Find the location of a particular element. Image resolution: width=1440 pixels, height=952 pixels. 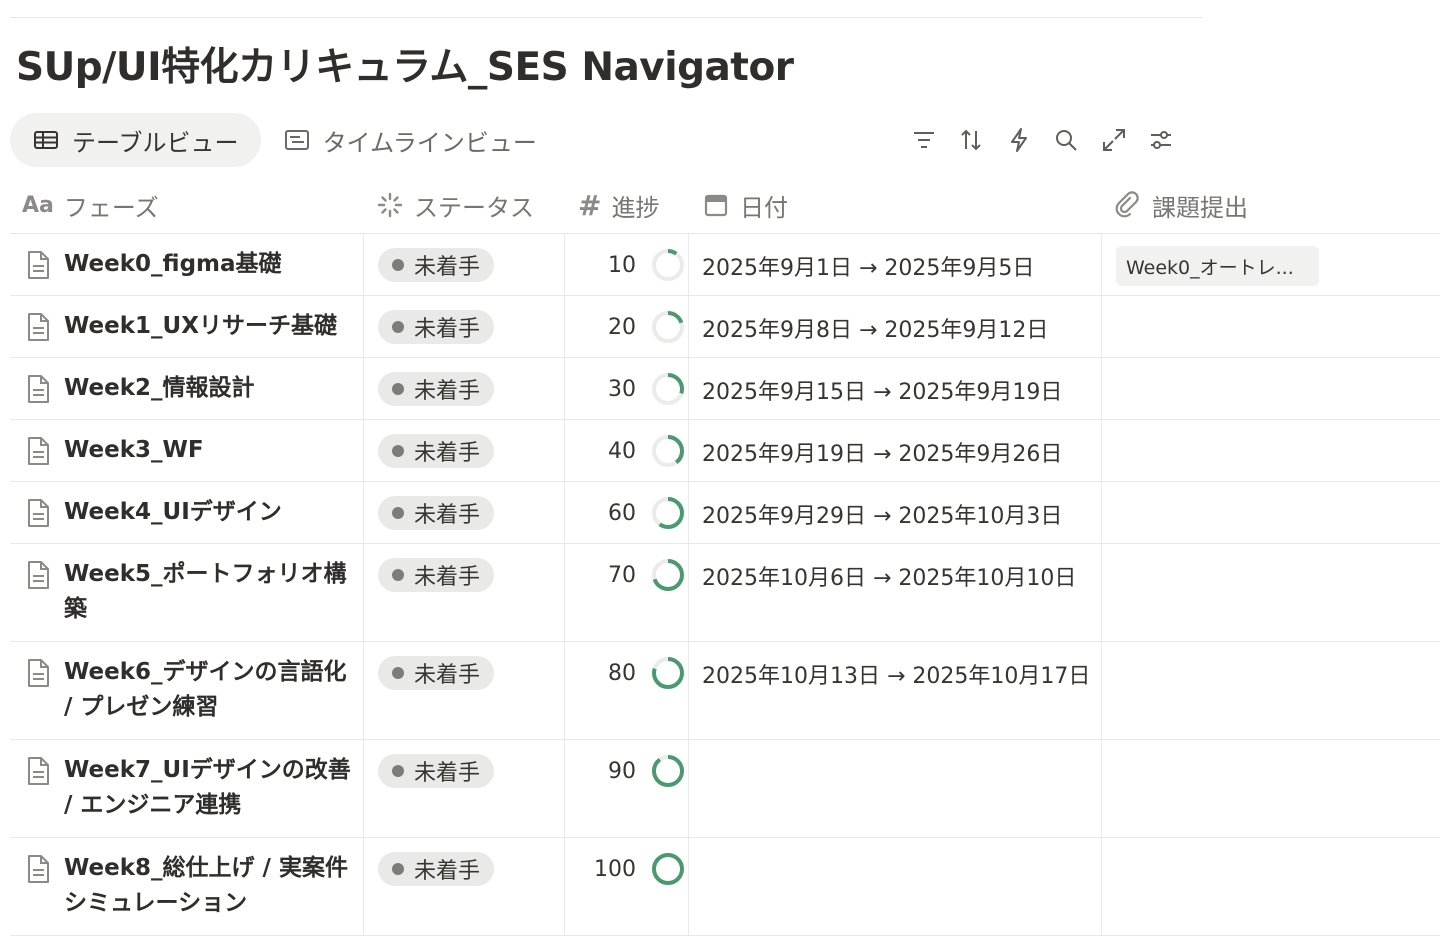

column-header-date: 日付 is located at coordinates (745, 205).